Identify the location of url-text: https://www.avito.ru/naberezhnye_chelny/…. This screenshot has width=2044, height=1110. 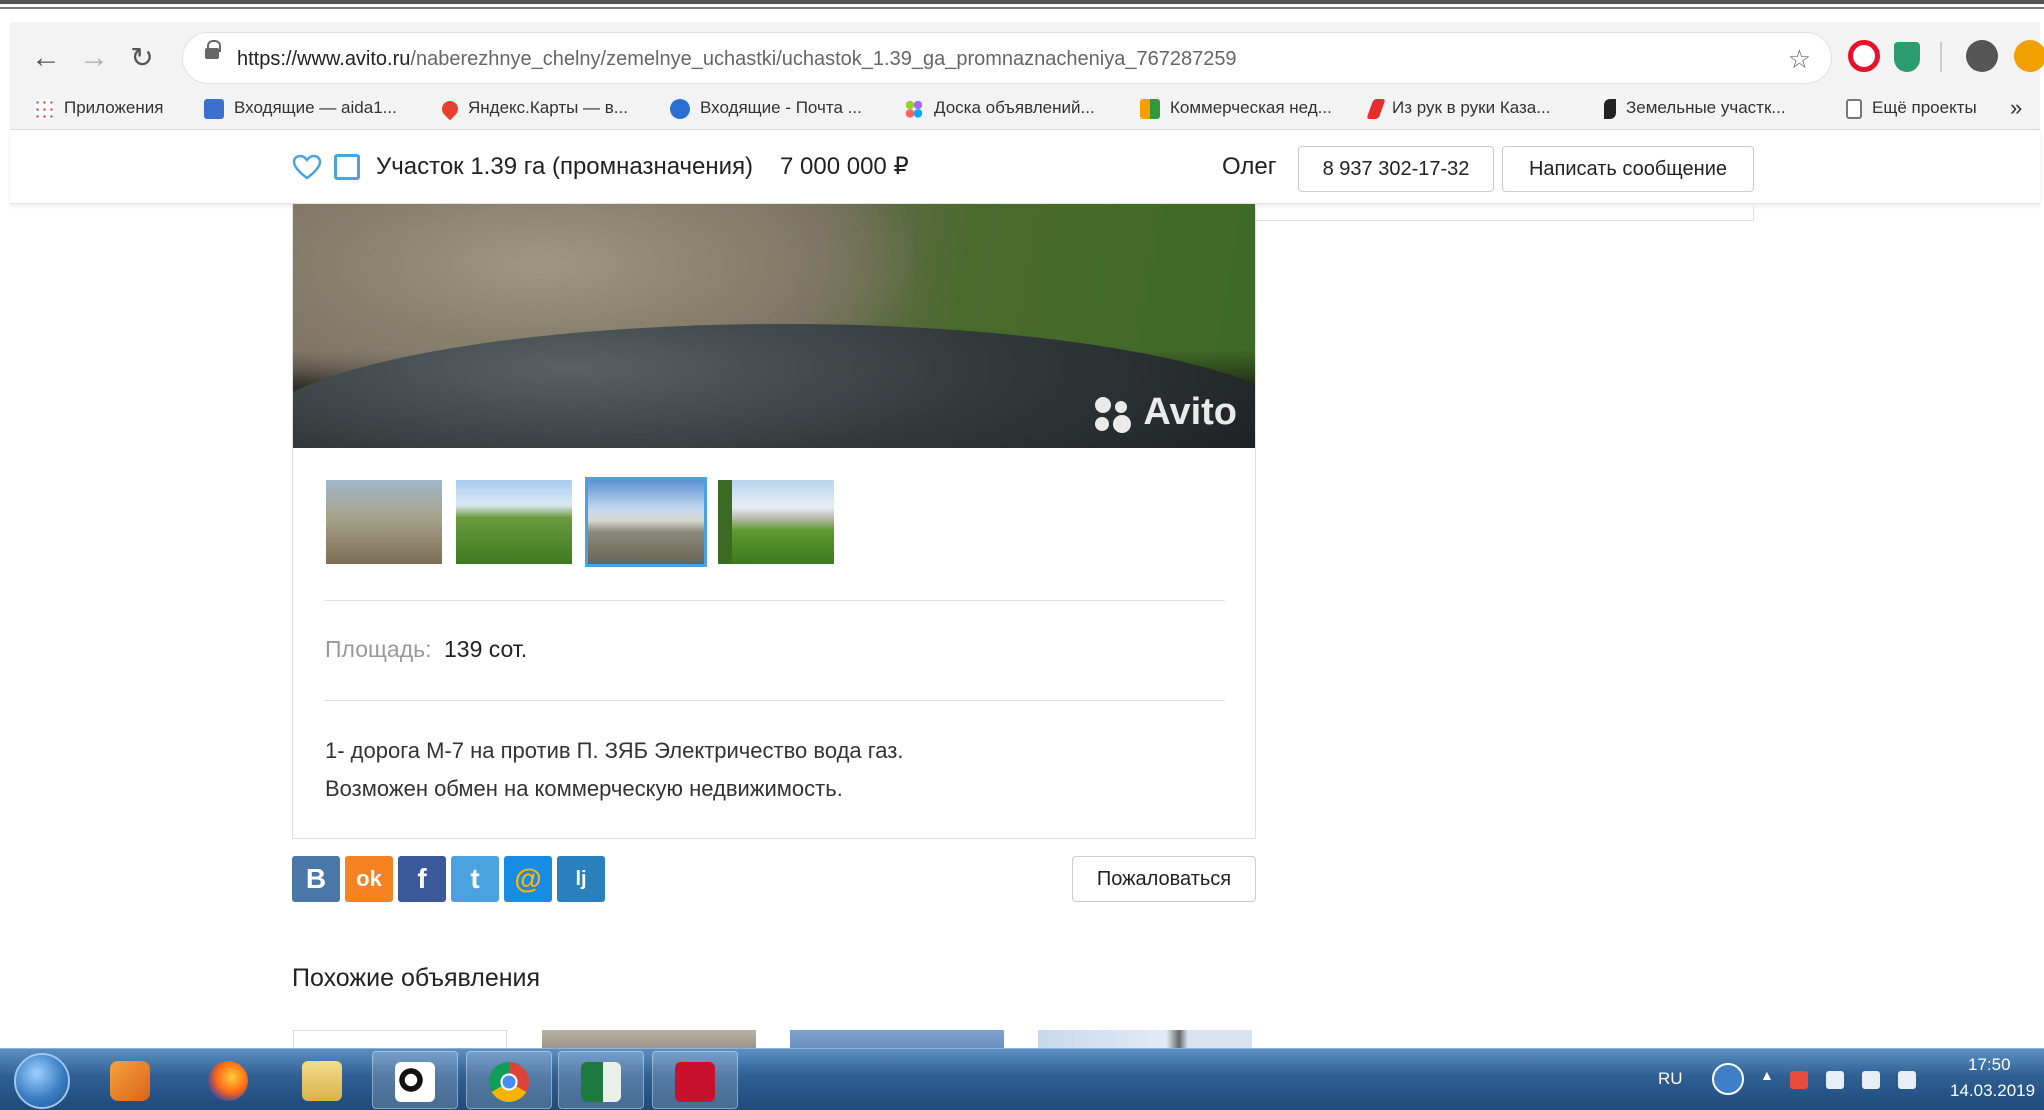
(737, 59).